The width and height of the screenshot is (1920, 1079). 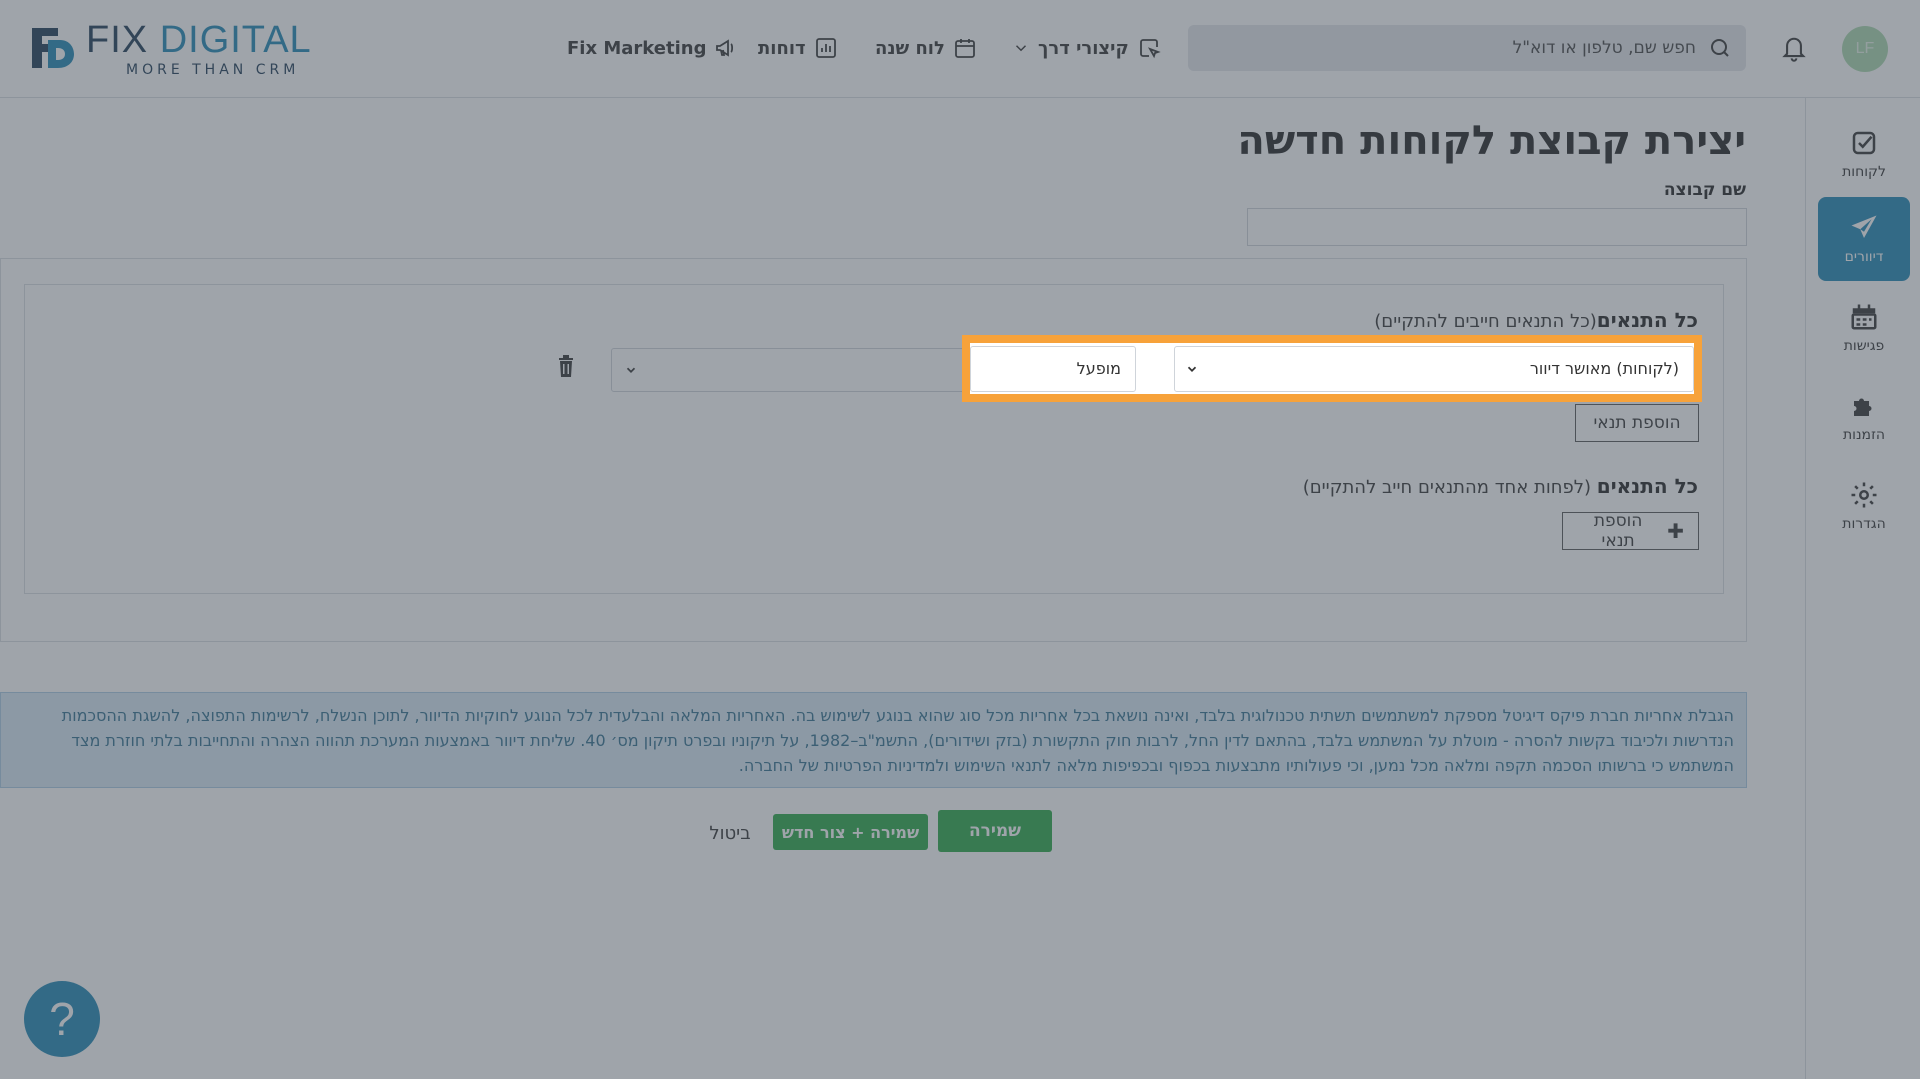 I want to click on condition-field-dropdown: (לקוחות) מאושר דיוור, so click(x=1434, y=369).